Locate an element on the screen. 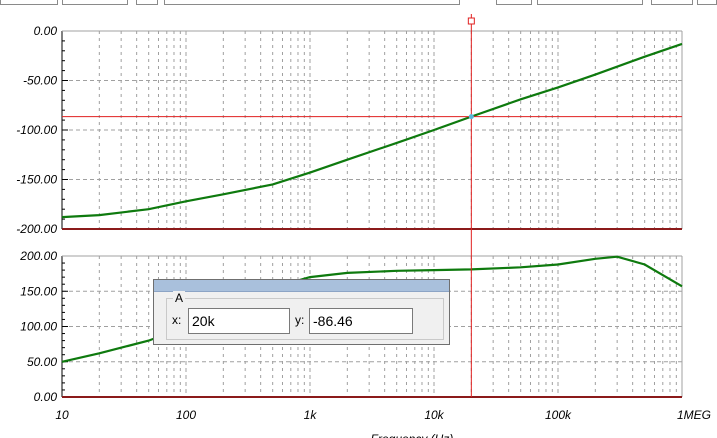 The height and width of the screenshot is (438, 717). y-value-field: -86.46 is located at coordinates (361, 321).